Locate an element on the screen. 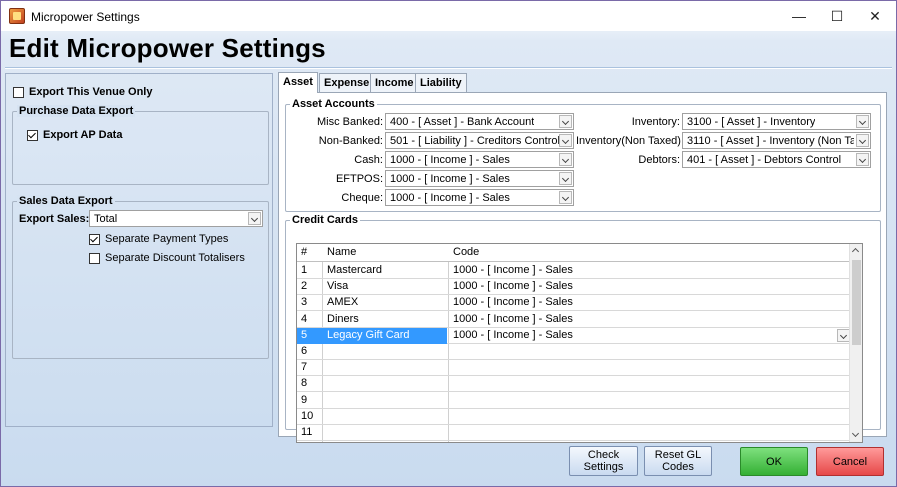 This screenshot has height=487, width=897. row-name-cell: Visa is located at coordinates (337, 286).